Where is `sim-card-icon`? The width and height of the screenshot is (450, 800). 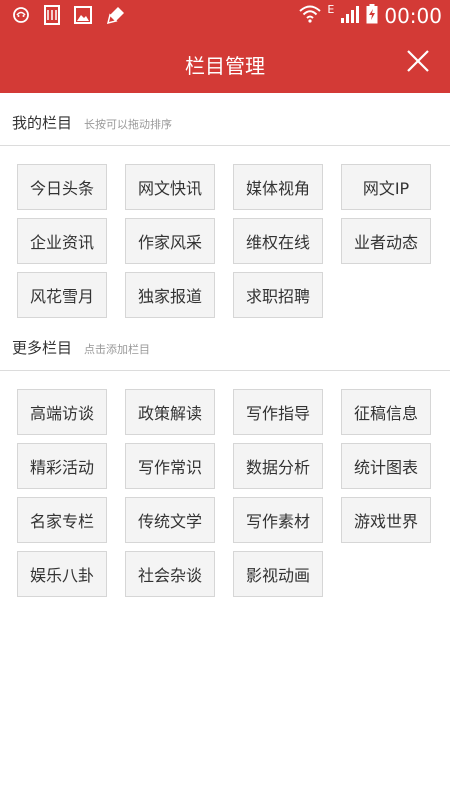
sim-card-icon is located at coordinates (52, 15).